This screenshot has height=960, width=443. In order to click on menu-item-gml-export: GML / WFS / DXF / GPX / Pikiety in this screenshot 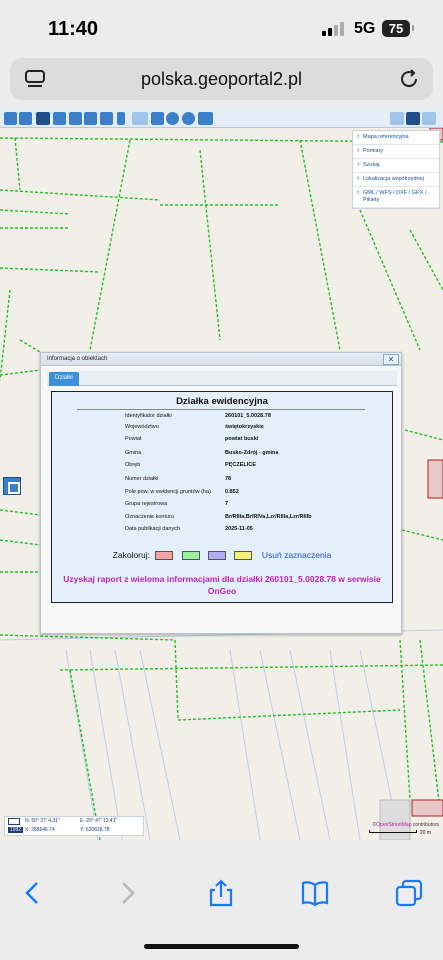, I will do `click(396, 197)`.